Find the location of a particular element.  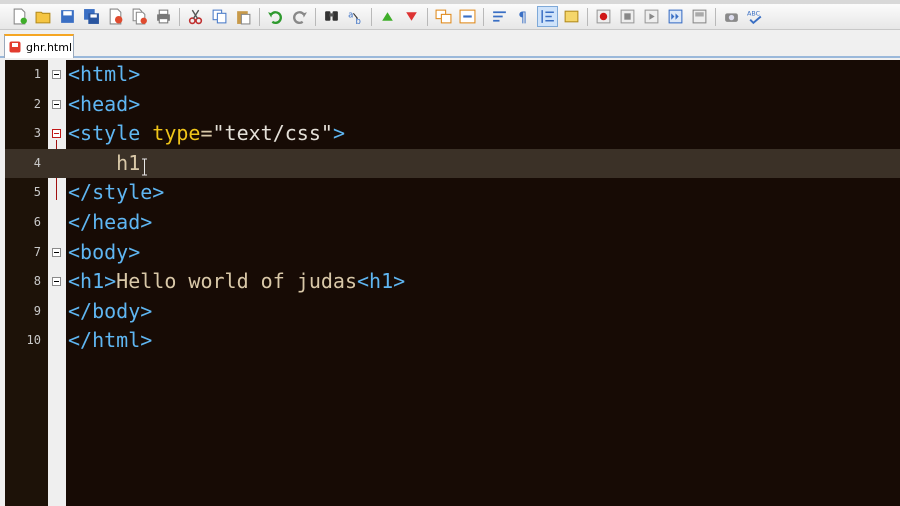

svg-text: b is located at coordinates (358, 21).